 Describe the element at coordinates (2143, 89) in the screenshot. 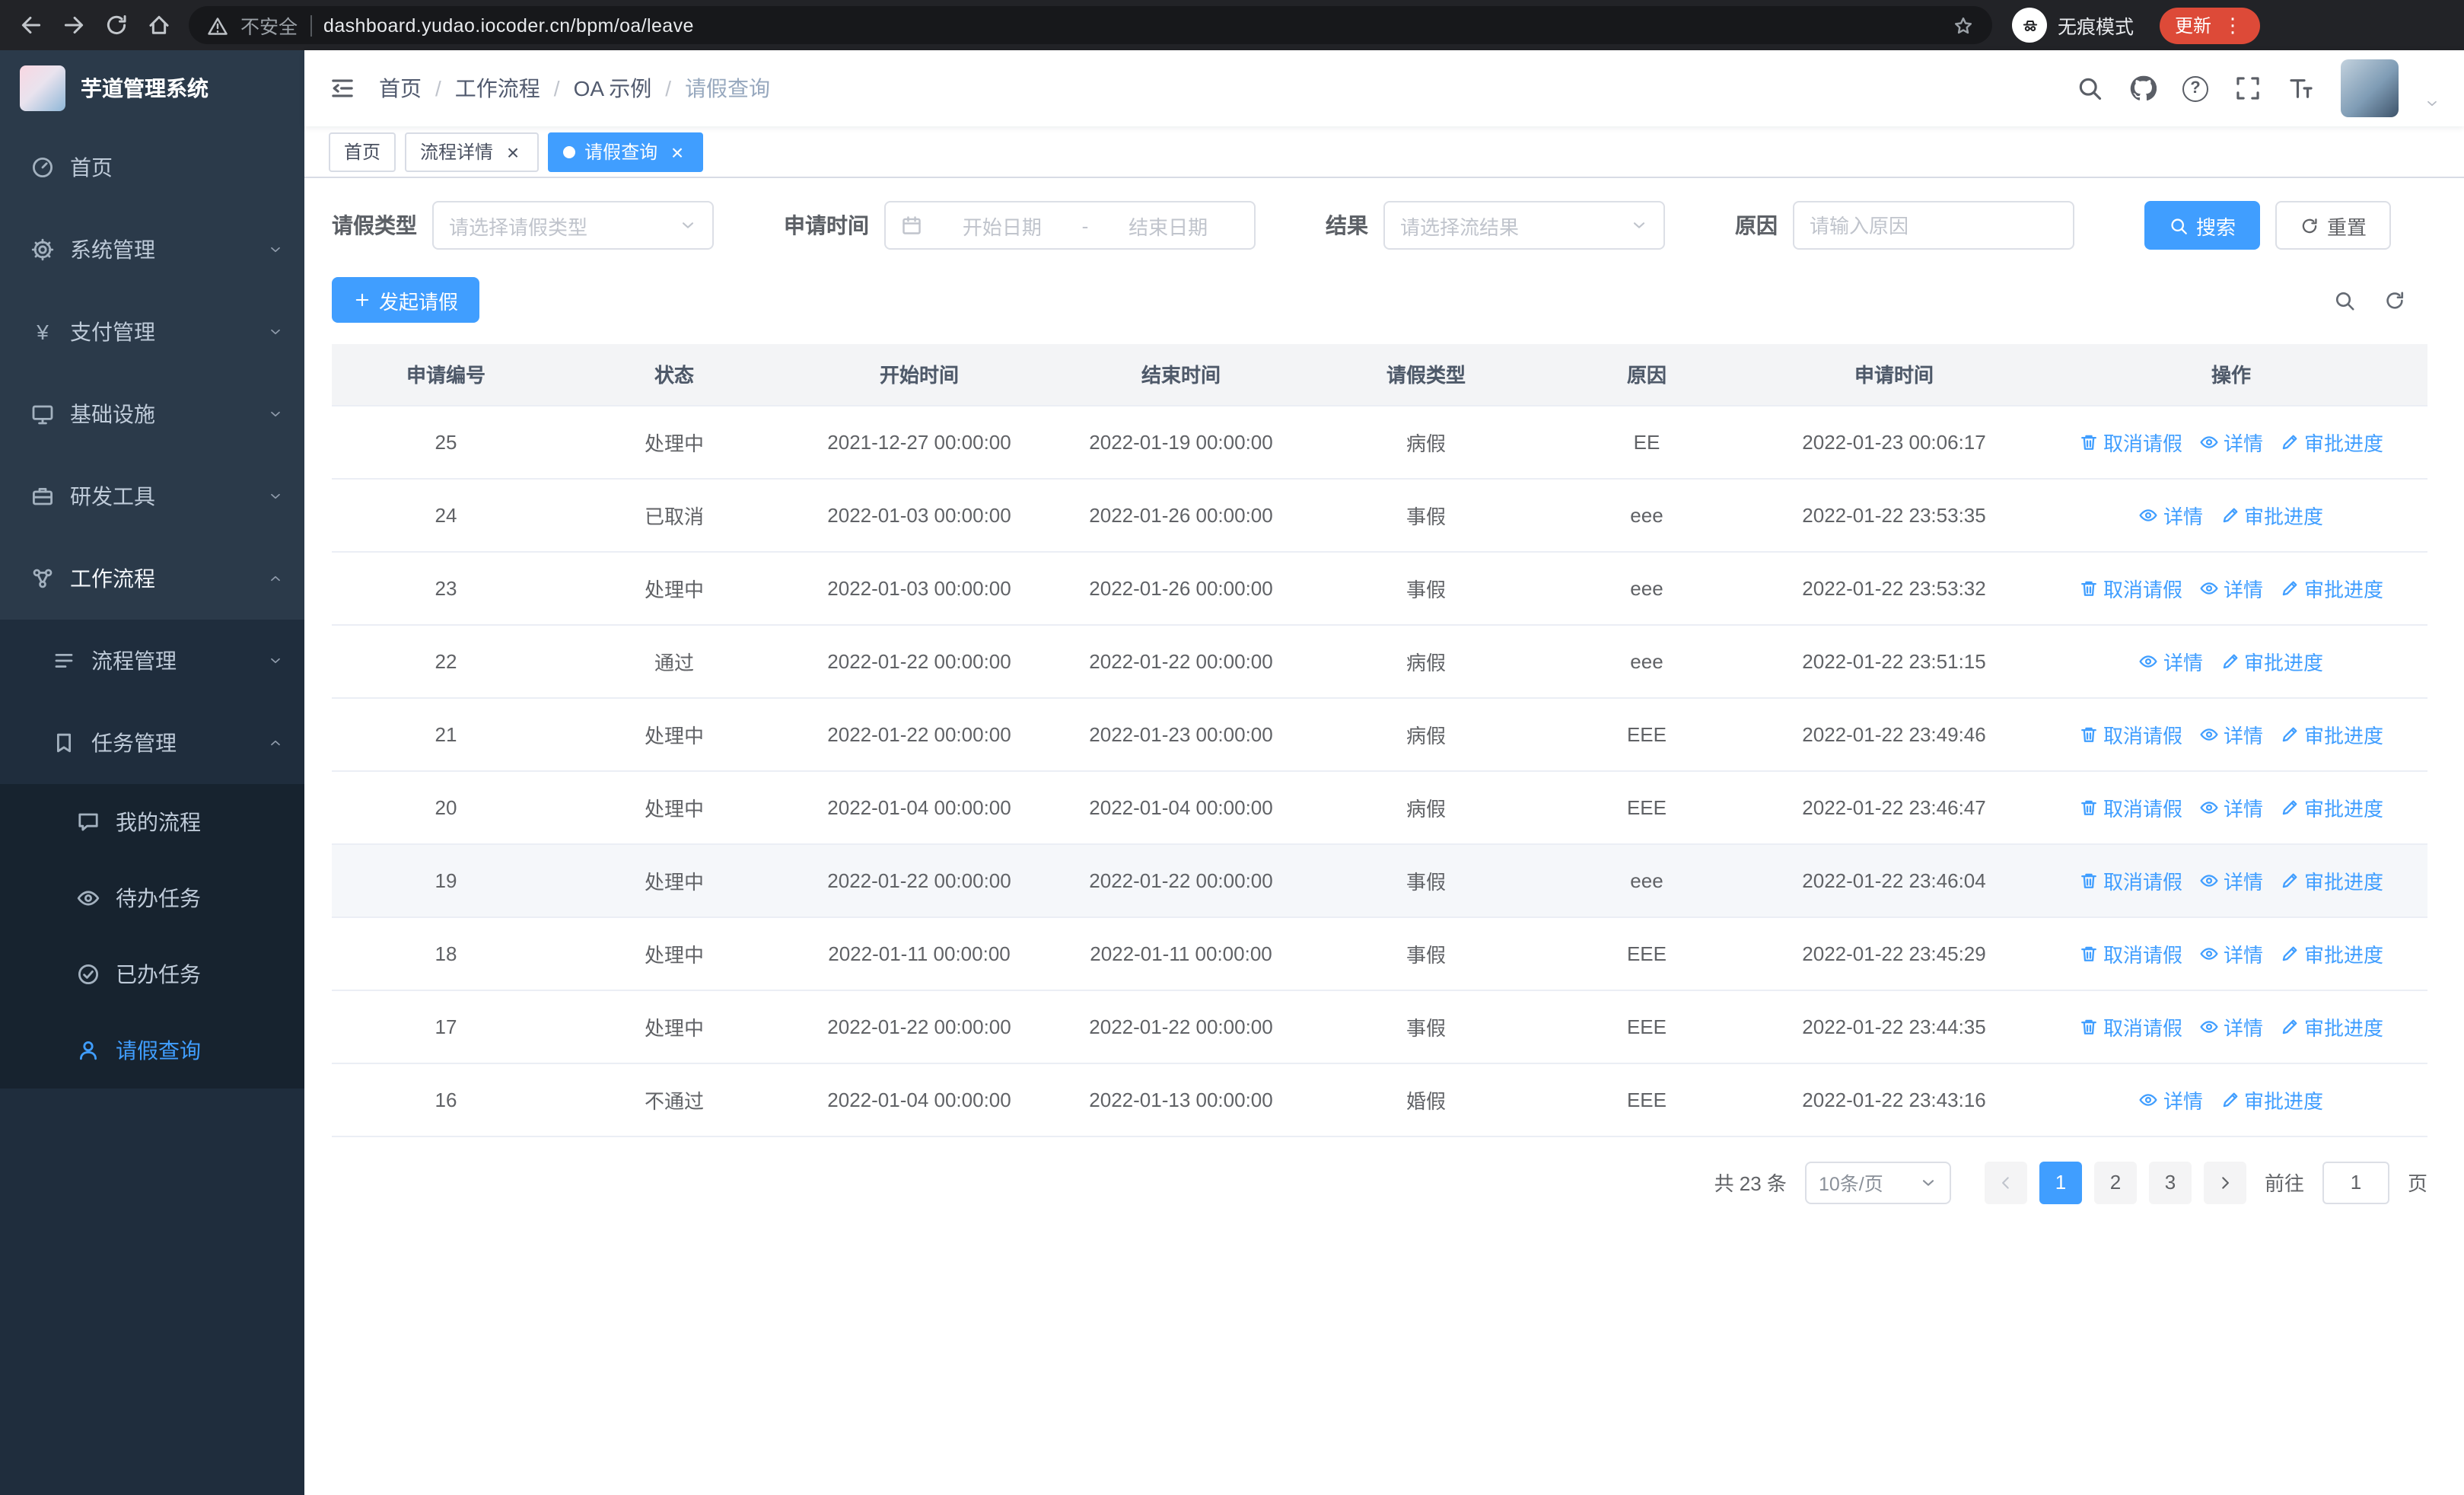

I see `github-icon` at that location.